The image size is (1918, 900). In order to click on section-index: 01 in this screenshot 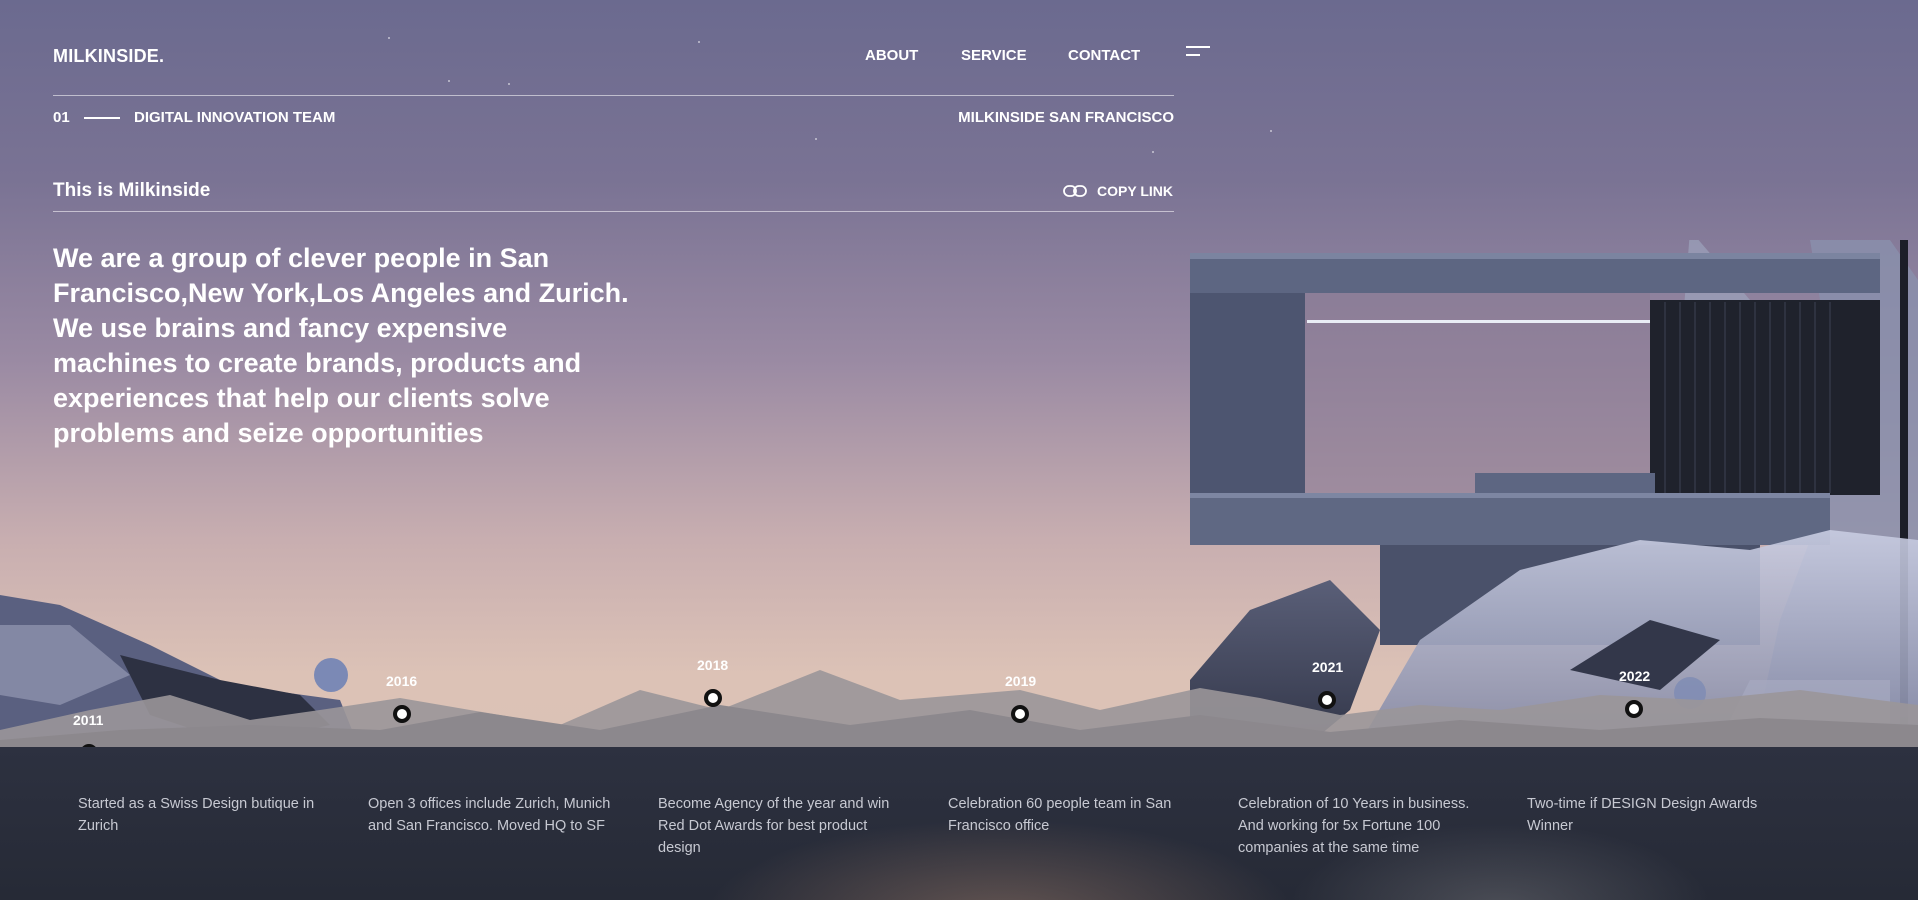, I will do `click(61, 117)`.